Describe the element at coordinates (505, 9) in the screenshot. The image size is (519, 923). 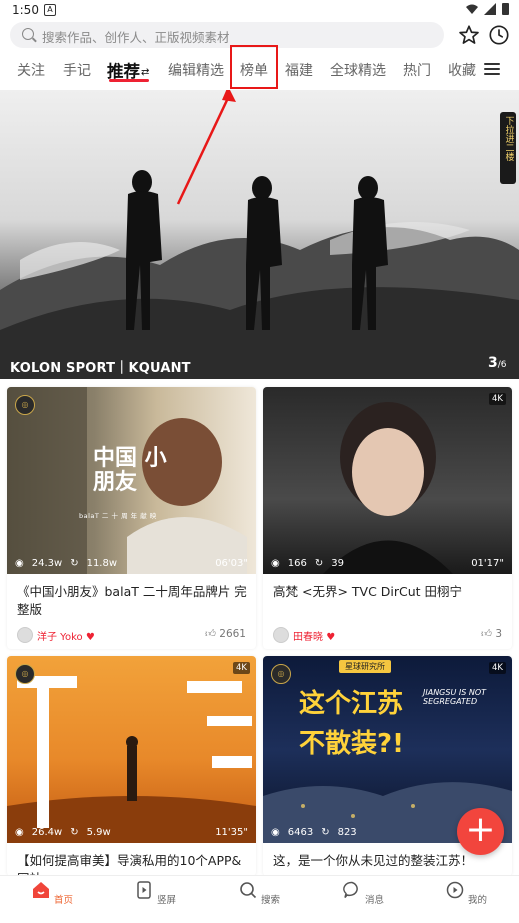
I see `battery-icon` at that location.